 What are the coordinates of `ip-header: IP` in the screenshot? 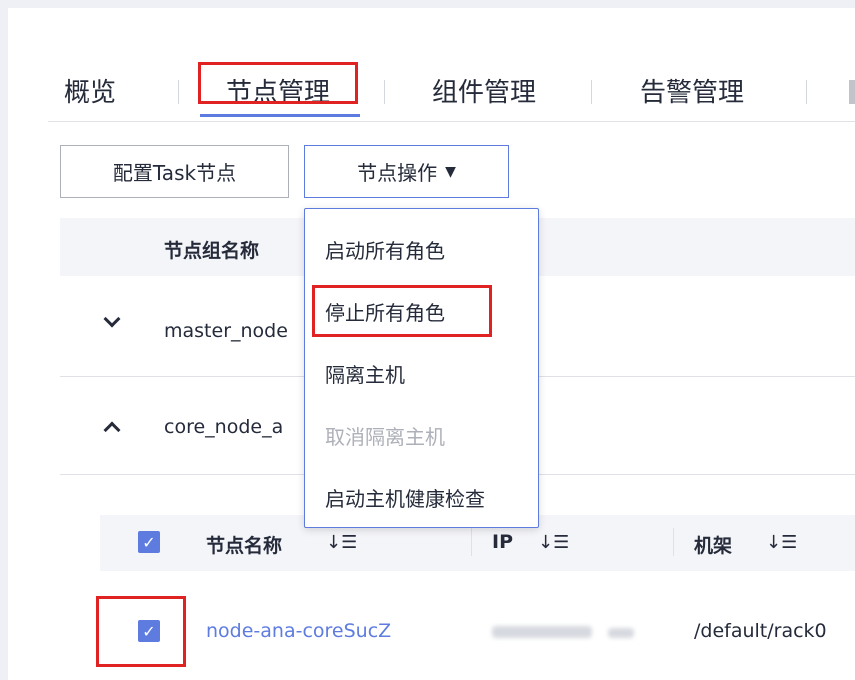 It's located at (502, 542).